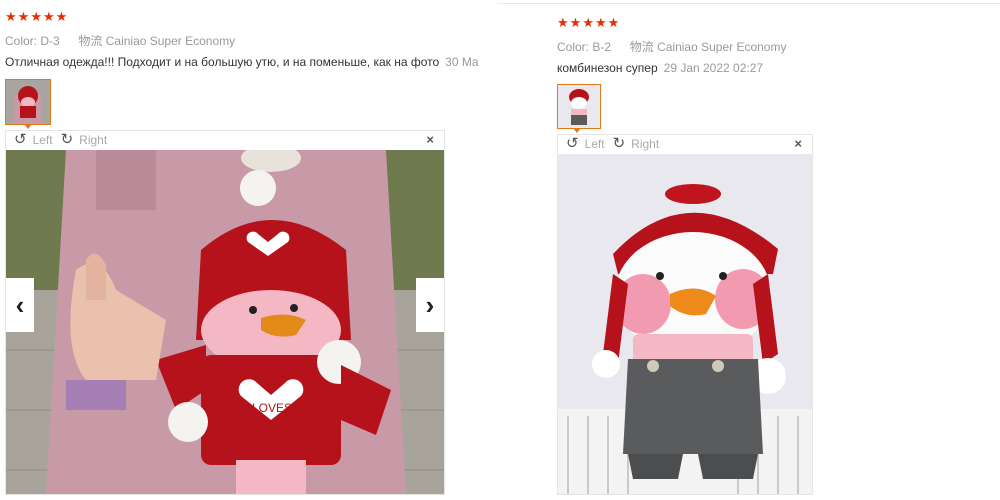 This screenshot has width=1000, height=500. I want to click on prev-image-button: ‹, so click(20, 305).